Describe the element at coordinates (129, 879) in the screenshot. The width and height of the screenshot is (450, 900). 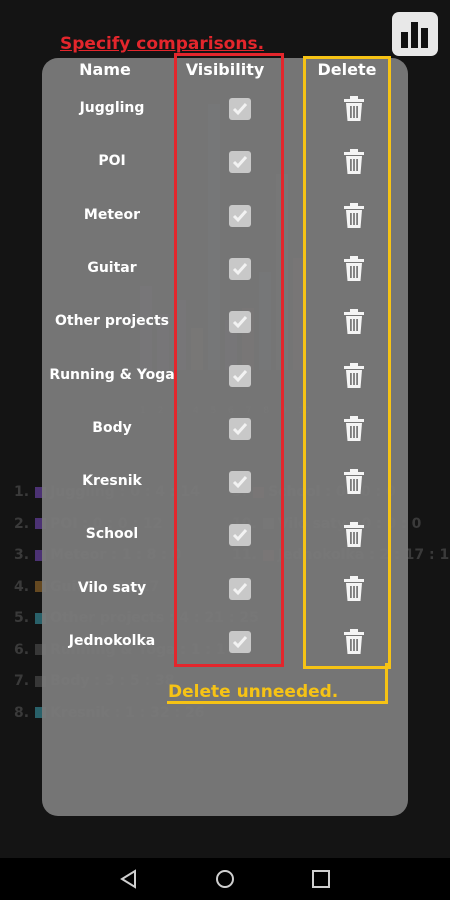
I see `back-icon` at that location.